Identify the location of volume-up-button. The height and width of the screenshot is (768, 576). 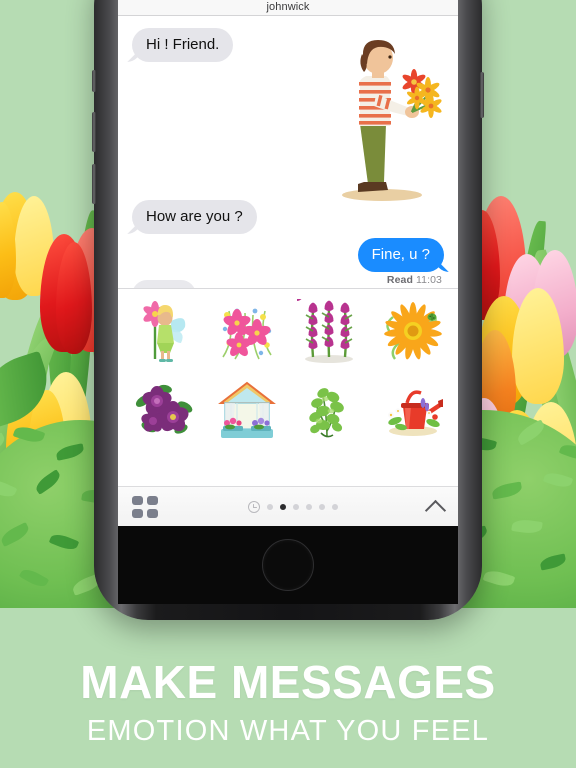
(94, 132).